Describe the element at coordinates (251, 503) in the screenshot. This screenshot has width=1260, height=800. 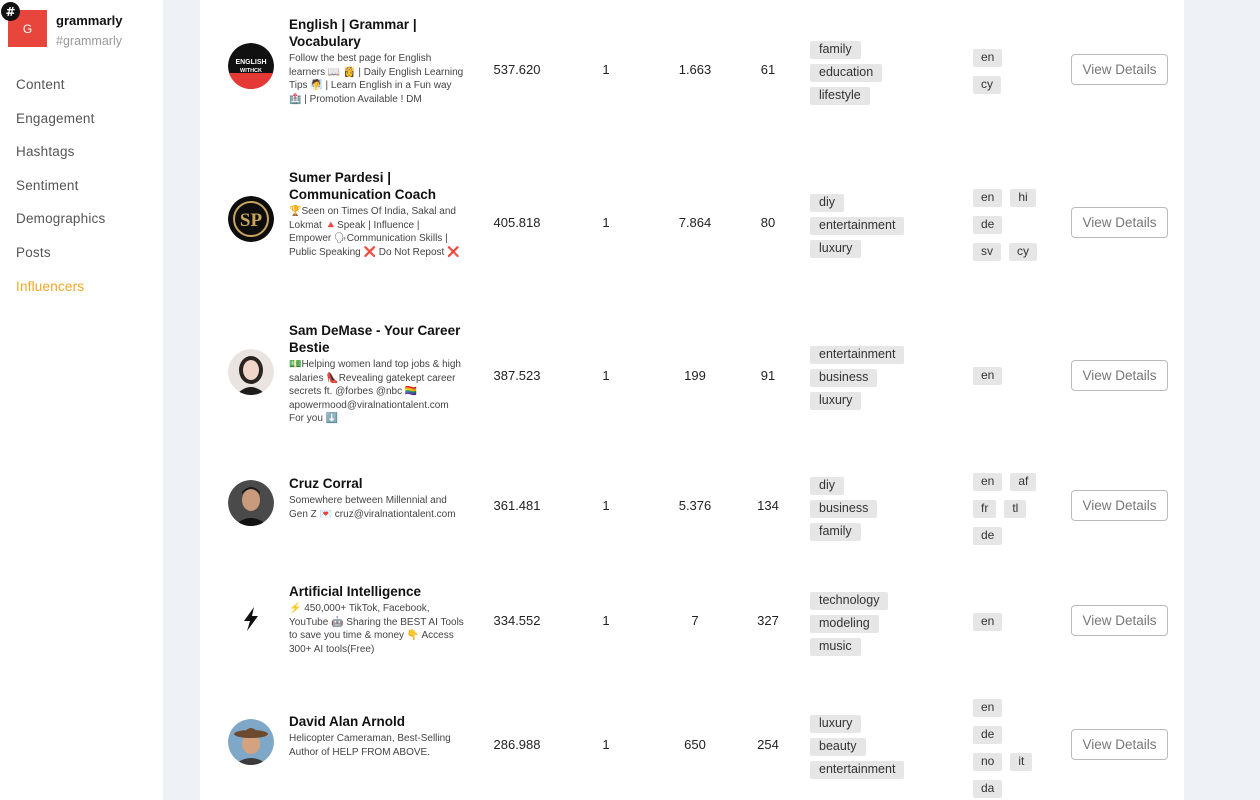
I see `man-portrait-icon` at that location.